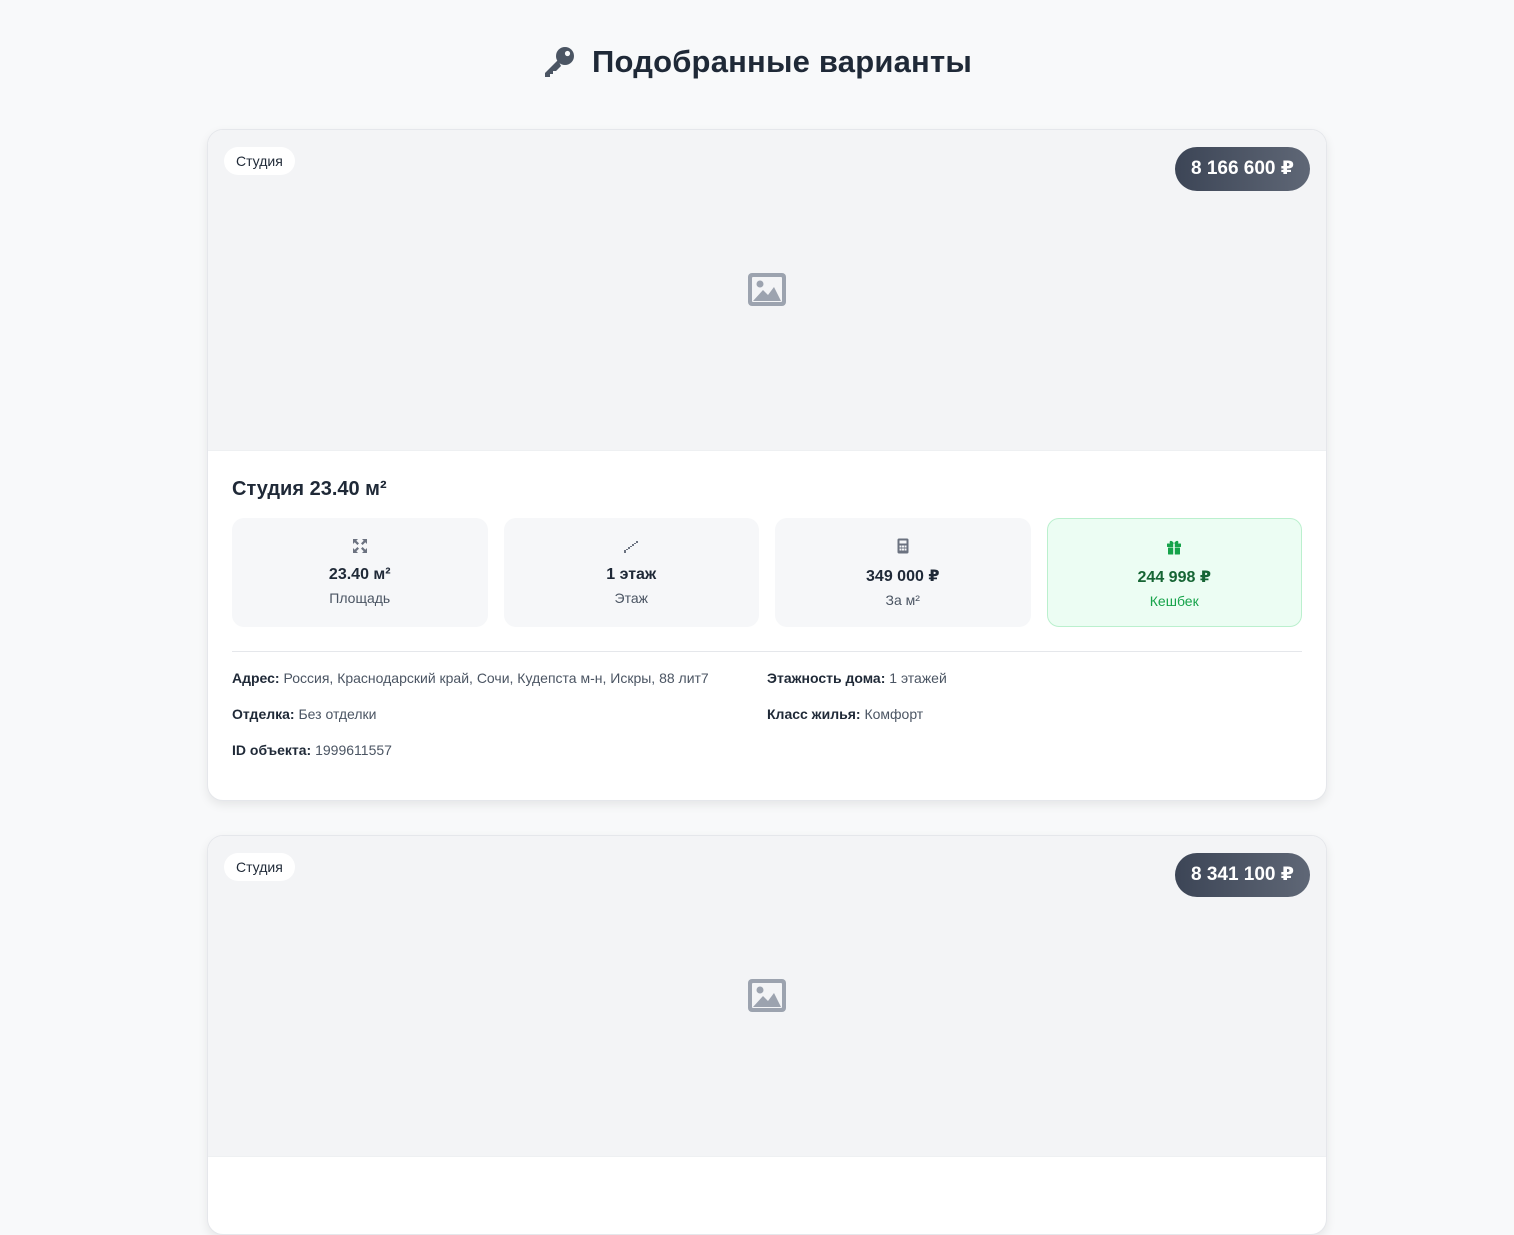 The height and width of the screenshot is (1235, 1514). Describe the element at coordinates (1174, 601) in the screenshot. I see `stat-label: Кешбек` at that location.